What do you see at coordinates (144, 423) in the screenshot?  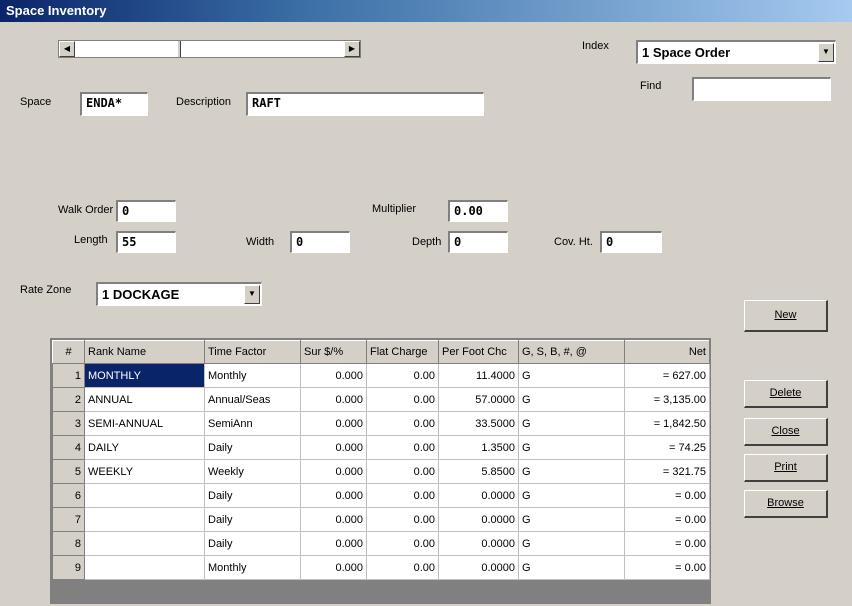 I see `cell-rank-name: SEMI-ANNUAL` at bounding box center [144, 423].